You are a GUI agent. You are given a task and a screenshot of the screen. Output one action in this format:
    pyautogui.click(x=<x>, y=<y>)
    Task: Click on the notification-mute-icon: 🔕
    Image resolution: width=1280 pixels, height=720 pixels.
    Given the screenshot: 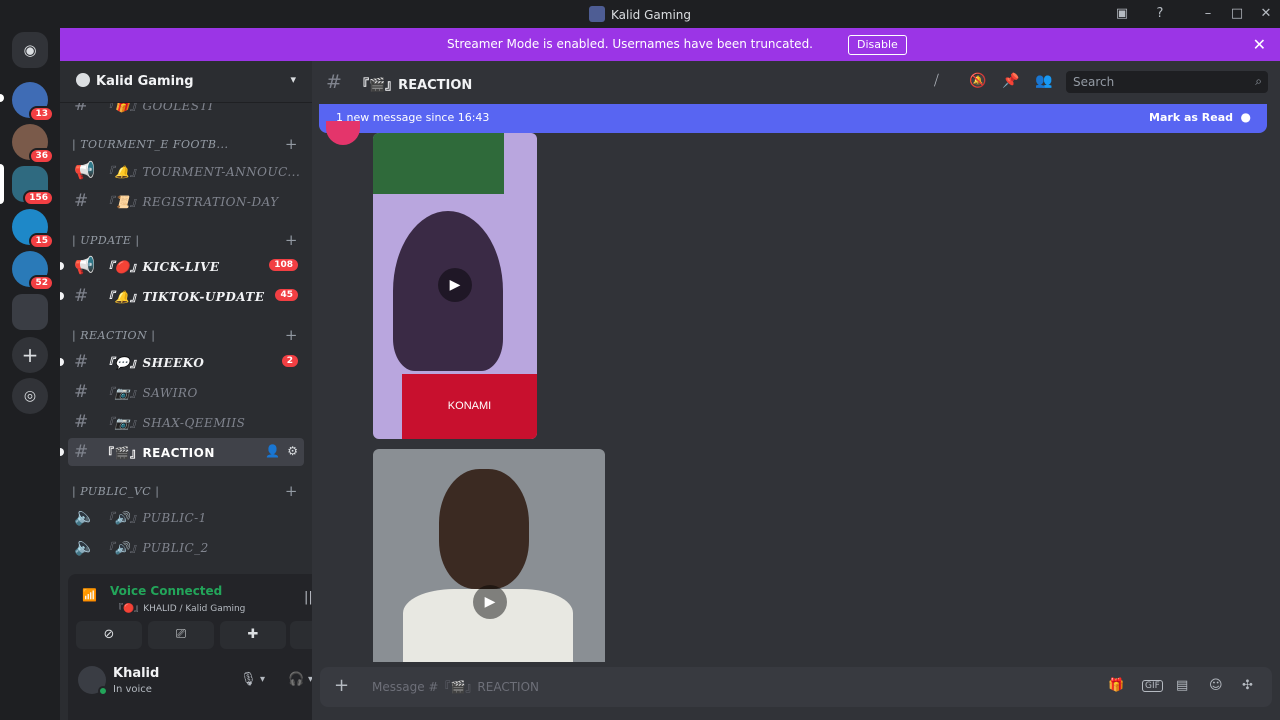 What is the action you would take?
    pyautogui.click(x=977, y=81)
    